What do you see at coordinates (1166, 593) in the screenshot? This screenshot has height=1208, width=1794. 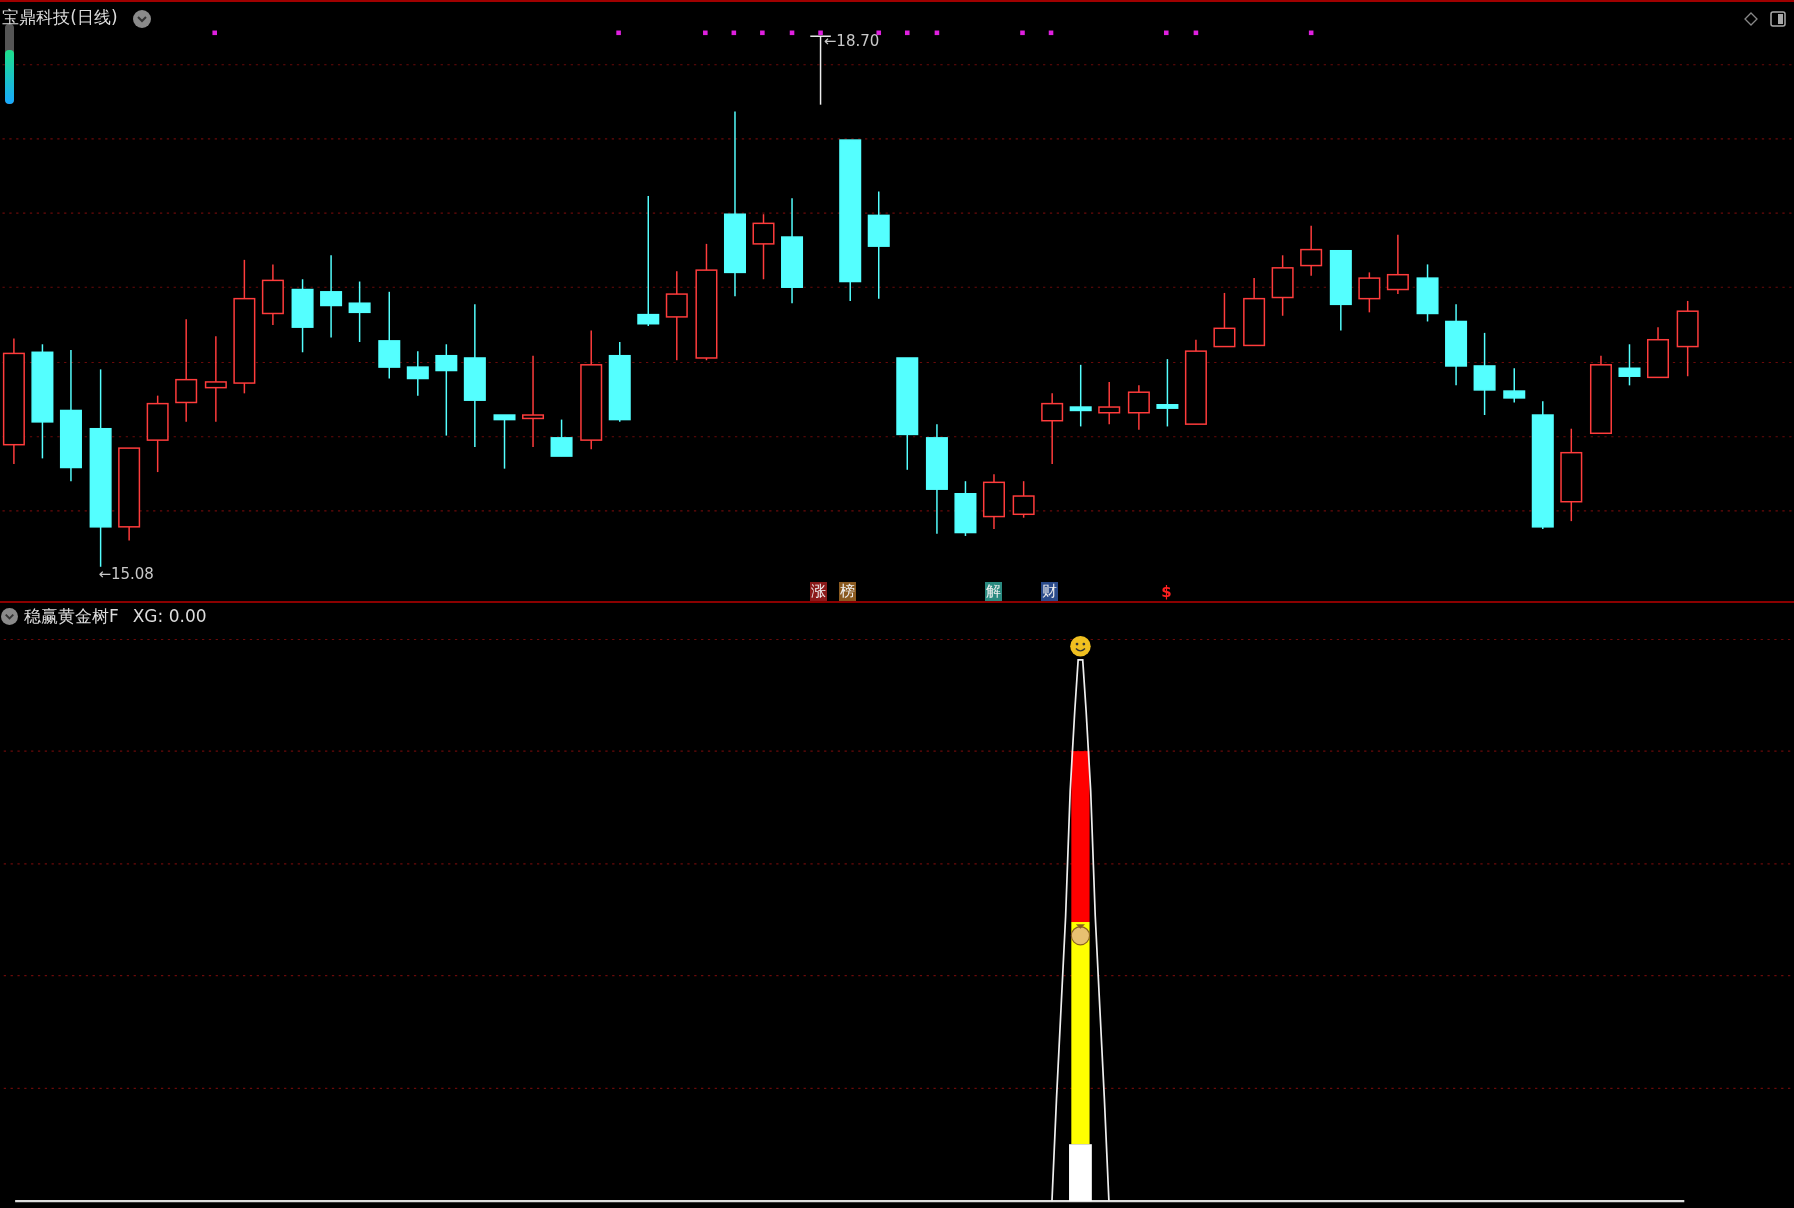 I see `marker-symbol: $` at bounding box center [1166, 593].